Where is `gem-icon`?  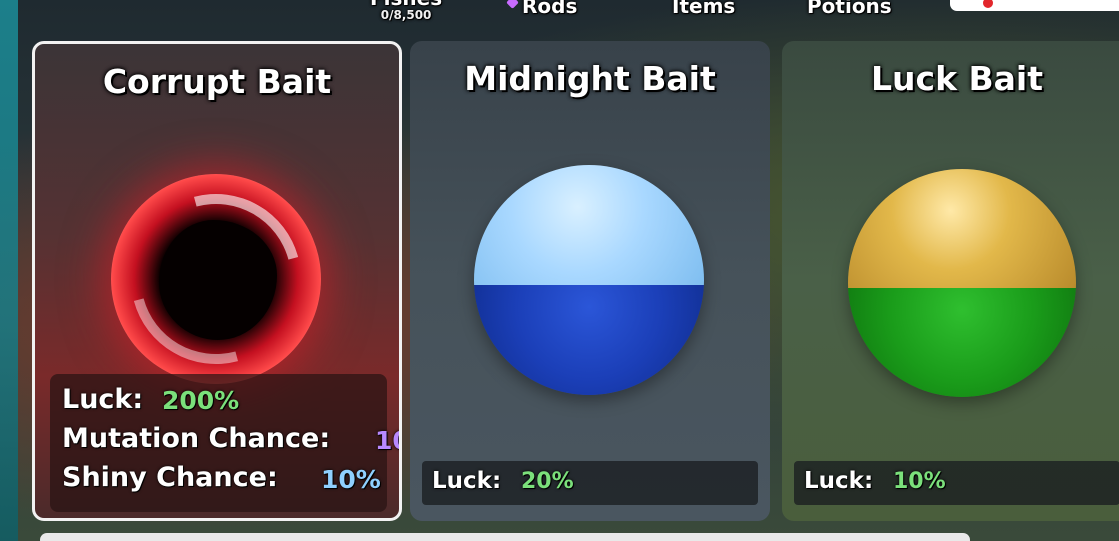 gem-icon is located at coordinates (512, 4).